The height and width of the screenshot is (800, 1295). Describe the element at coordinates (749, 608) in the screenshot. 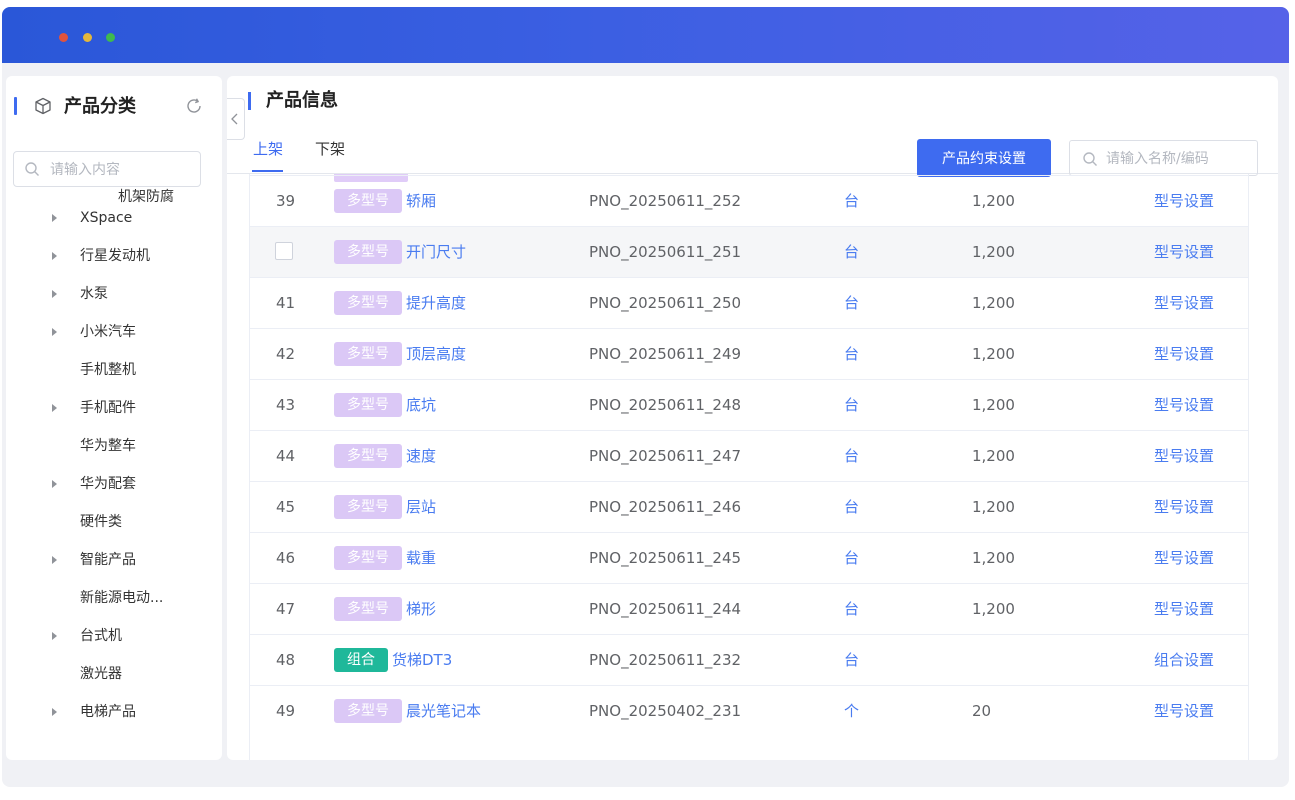

I see `table-row: 47 多型号 梯形 PNO_20250611_244 台 1,200 型号设置` at that location.